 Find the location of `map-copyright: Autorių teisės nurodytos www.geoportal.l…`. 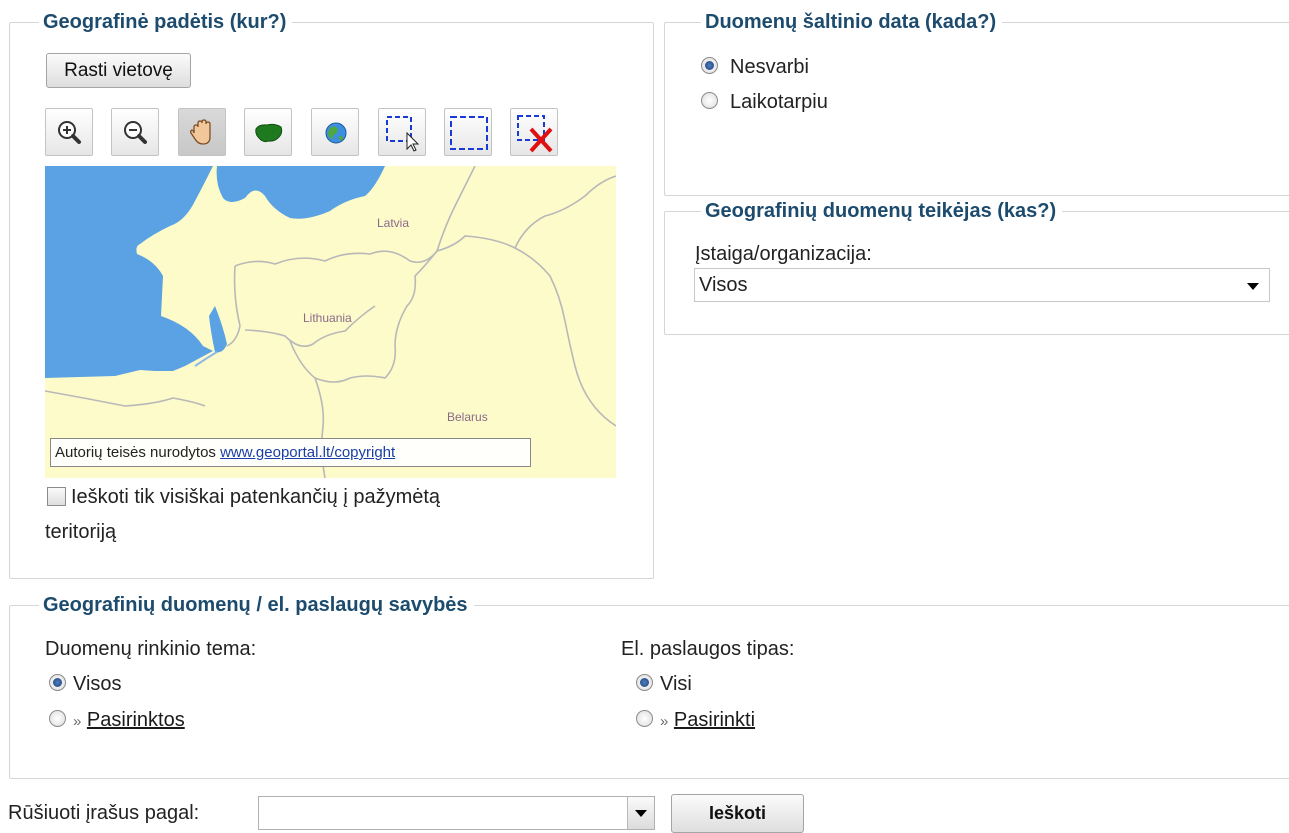

map-copyright: Autorių teisės nurodytos www.geoportal.l… is located at coordinates (290, 452).